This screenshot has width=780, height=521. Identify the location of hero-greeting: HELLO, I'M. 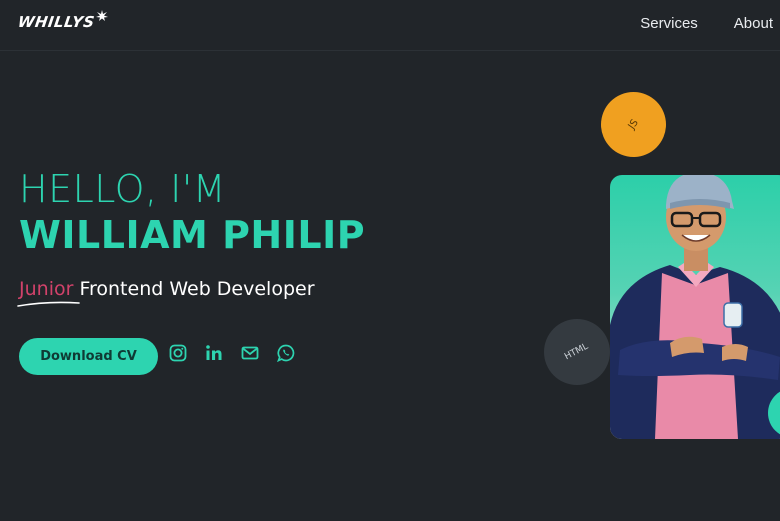
(123, 189).